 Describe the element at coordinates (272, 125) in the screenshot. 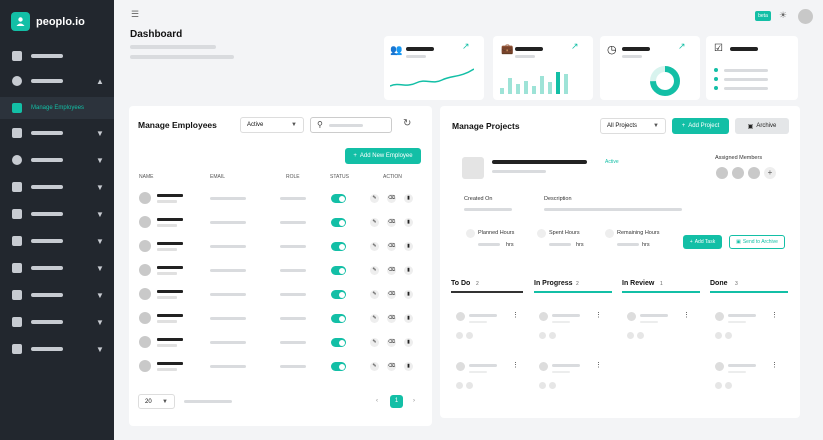

I see `employee-status-select: Active ▼` at that location.